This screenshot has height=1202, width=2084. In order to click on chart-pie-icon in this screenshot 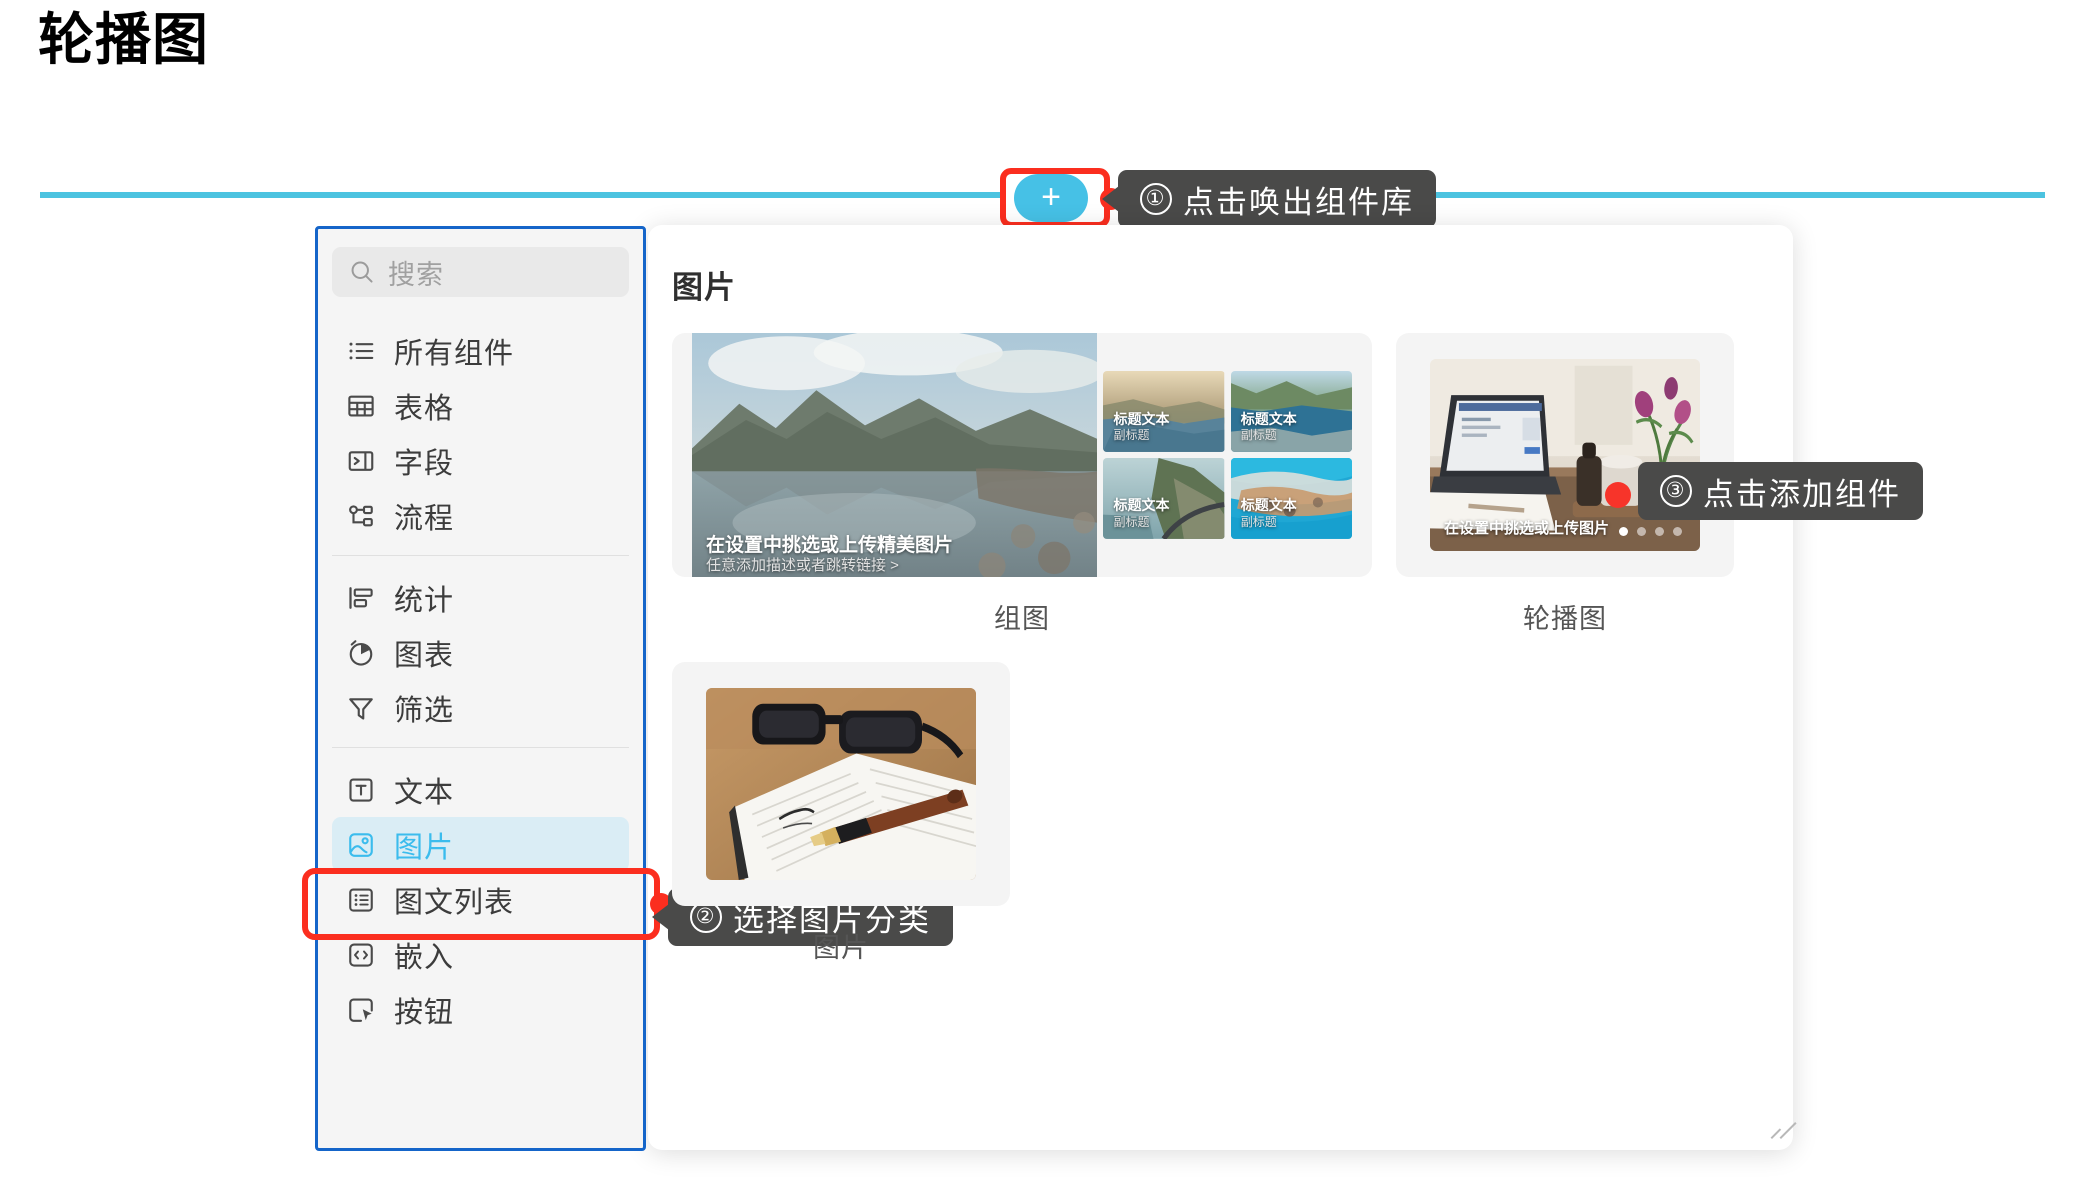, I will do `click(361, 652)`.